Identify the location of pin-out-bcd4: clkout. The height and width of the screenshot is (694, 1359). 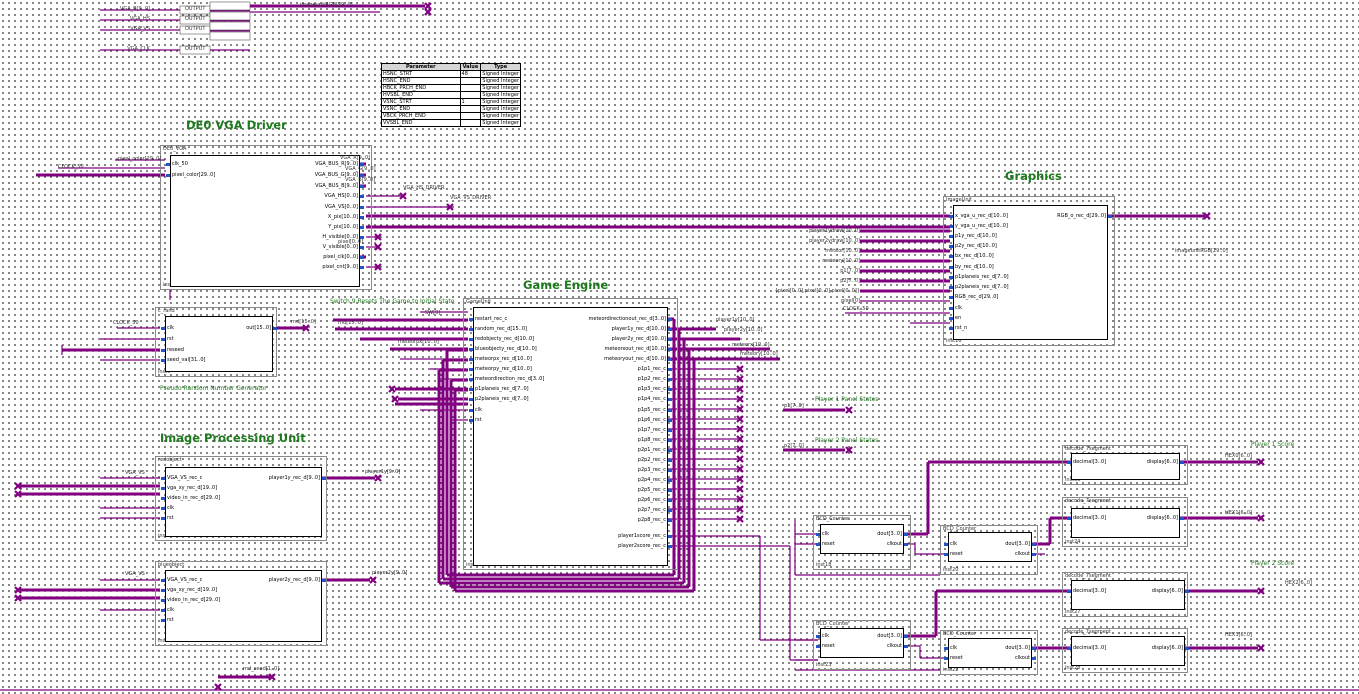
(1022, 658).